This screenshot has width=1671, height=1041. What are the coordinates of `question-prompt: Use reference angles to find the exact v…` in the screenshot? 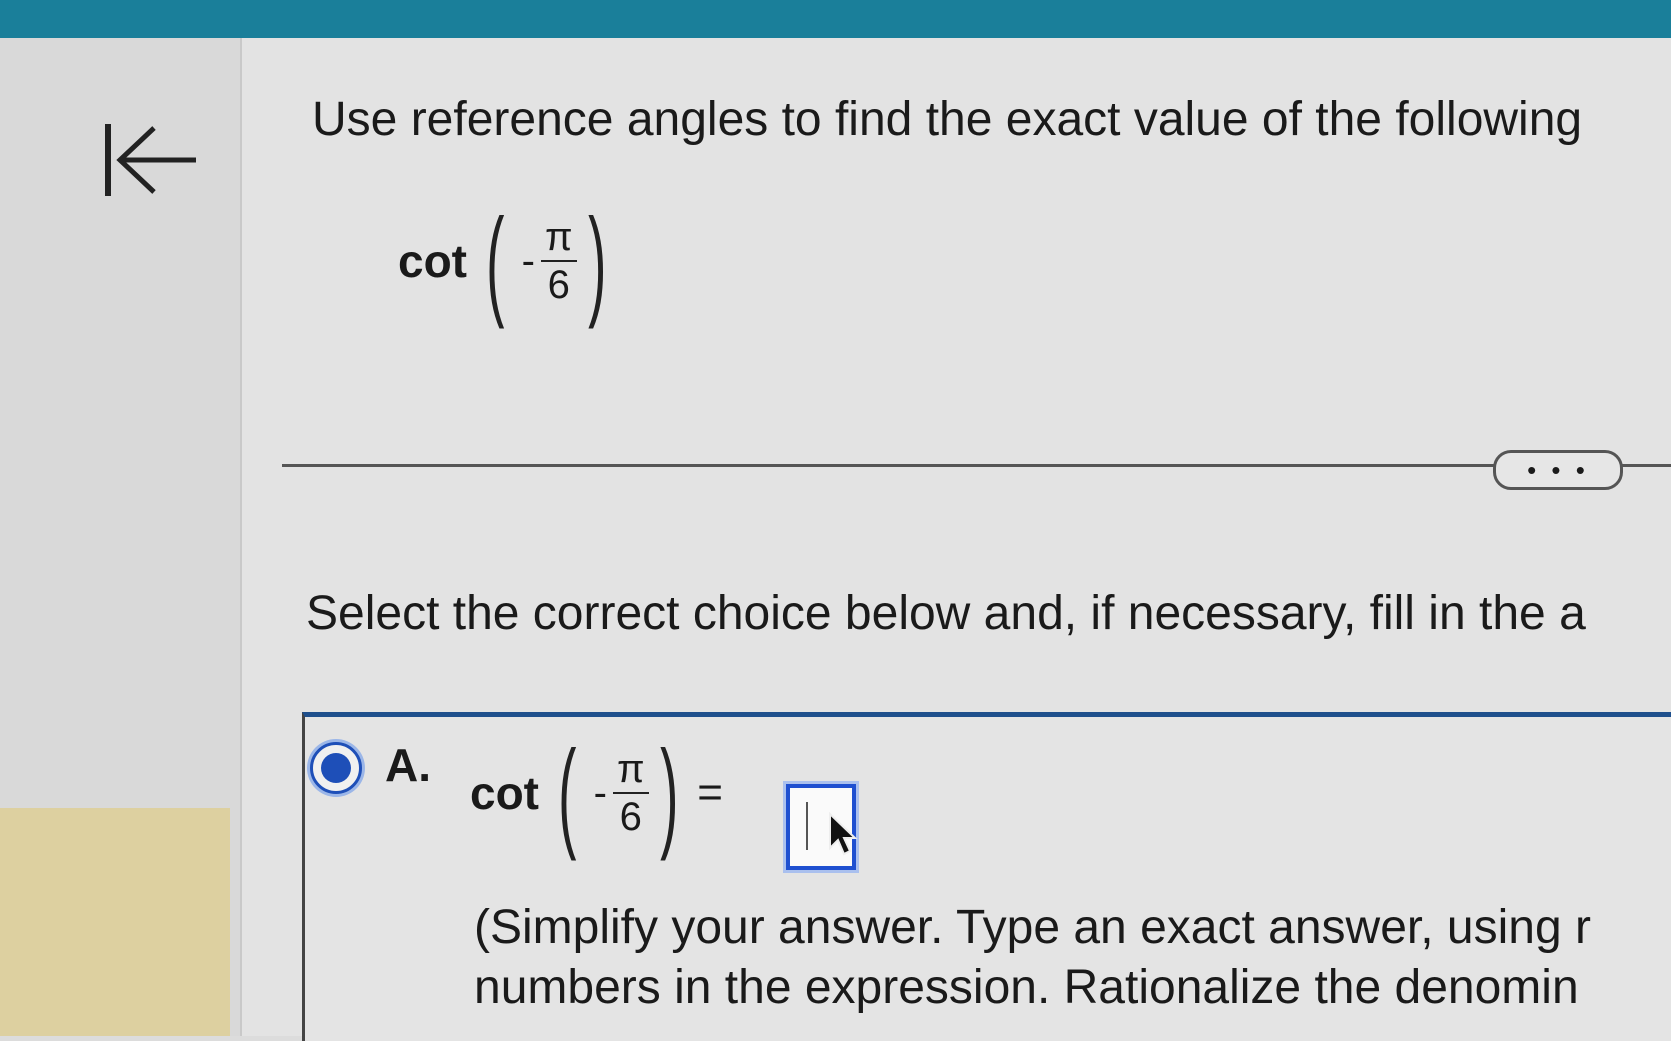 It's located at (947, 119).